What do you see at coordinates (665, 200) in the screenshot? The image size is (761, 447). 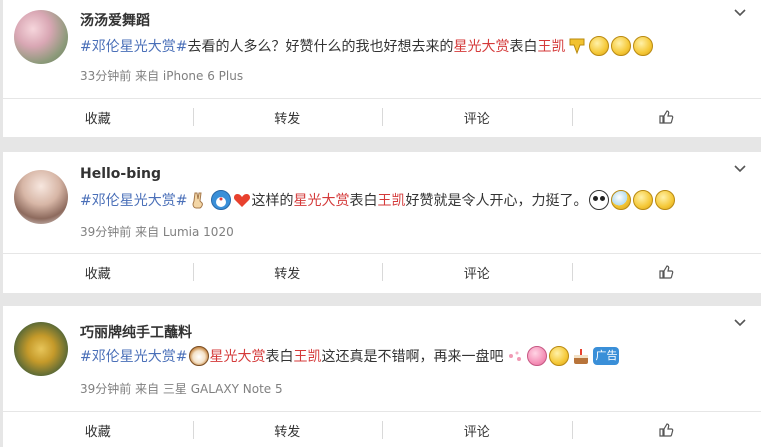 I see `laughing-face-icon` at bounding box center [665, 200].